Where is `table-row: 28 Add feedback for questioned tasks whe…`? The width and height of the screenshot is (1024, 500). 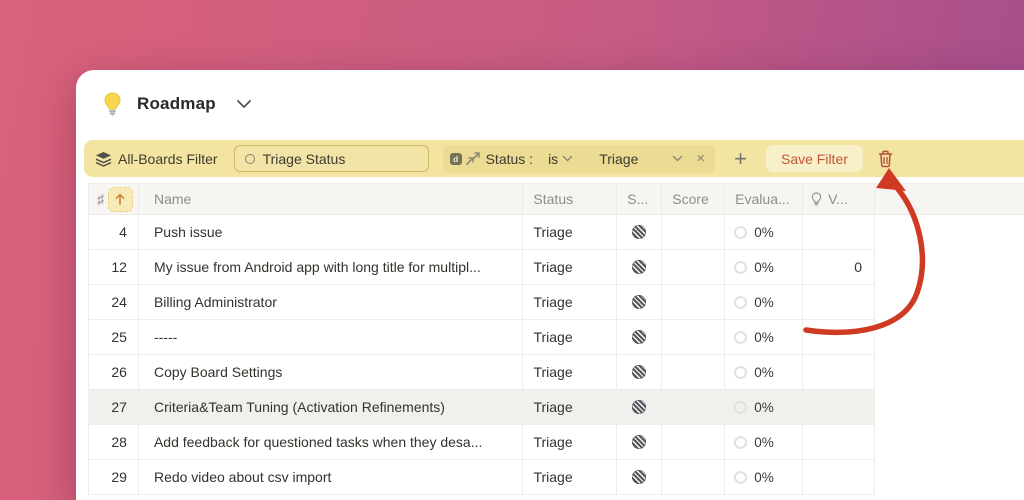 table-row: 28 Add feedback for questioned tasks whe… is located at coordinates (482, 442).